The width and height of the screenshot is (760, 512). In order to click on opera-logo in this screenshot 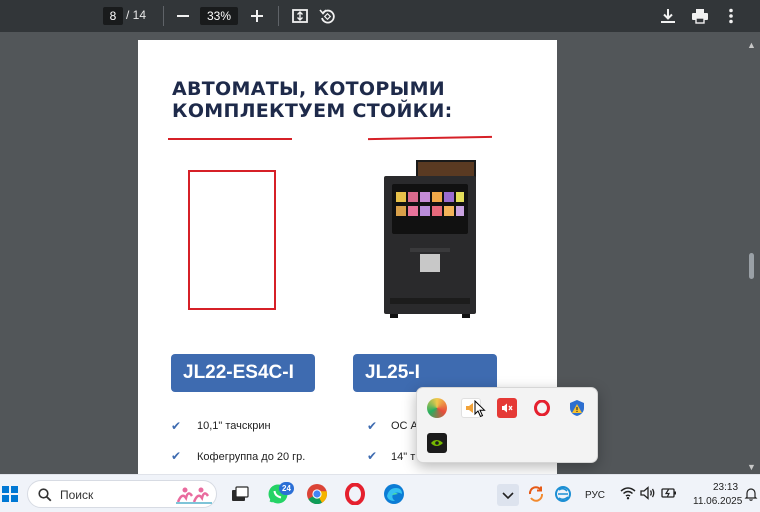, I will do `click(542, 408)`.